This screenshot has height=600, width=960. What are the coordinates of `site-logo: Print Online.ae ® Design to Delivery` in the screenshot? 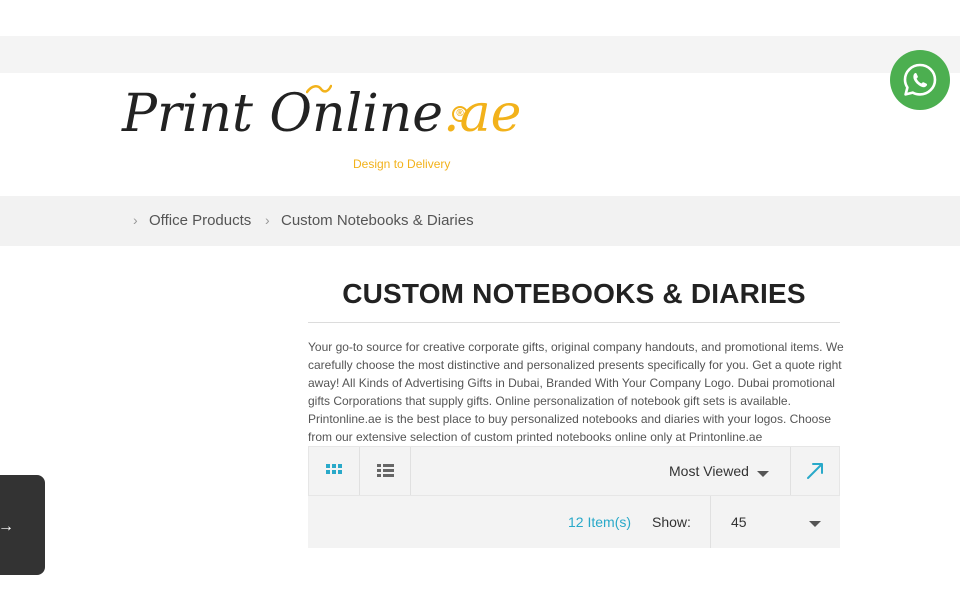 It's located at (320, 130).